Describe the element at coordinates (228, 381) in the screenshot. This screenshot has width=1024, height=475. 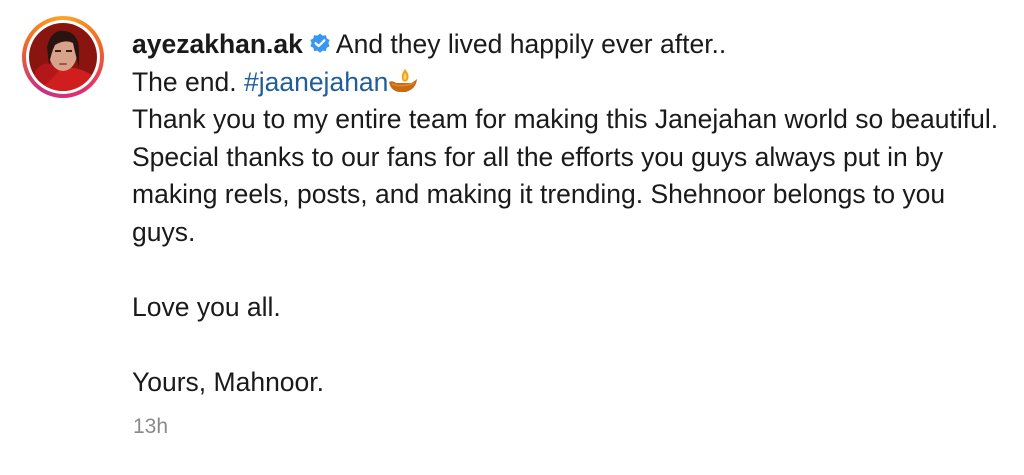
I see `caption-closing-2: Yours, Mahnoor.` at that location.